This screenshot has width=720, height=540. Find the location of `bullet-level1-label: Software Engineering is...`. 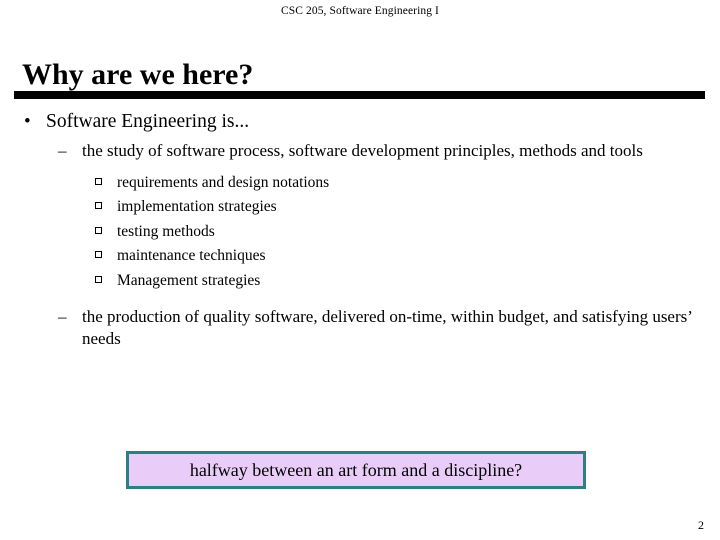

bullet-level1-label: Software Engineering is... is located at coordinates (148, 121).